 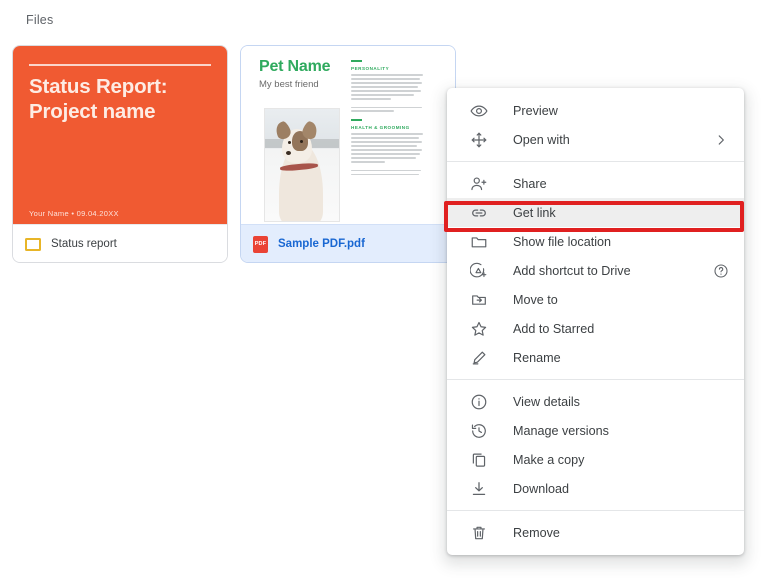 I want to click on help-icon, so click(x=721, y=271).